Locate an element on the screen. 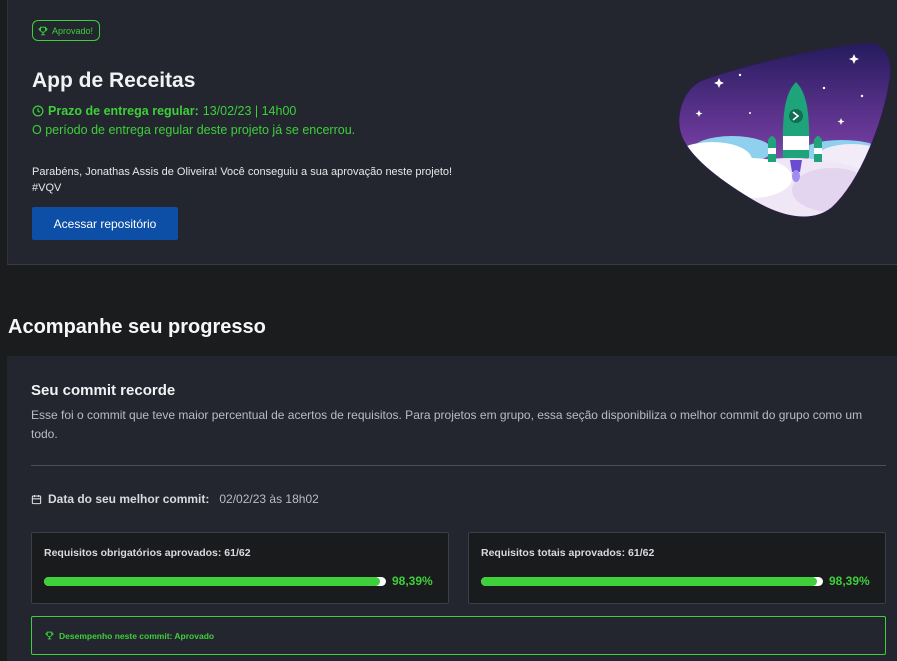 This screenshot has width=897, height=661. performance-label: Desempenho neste commit: Aprovado is located at coordinates (137, 635).